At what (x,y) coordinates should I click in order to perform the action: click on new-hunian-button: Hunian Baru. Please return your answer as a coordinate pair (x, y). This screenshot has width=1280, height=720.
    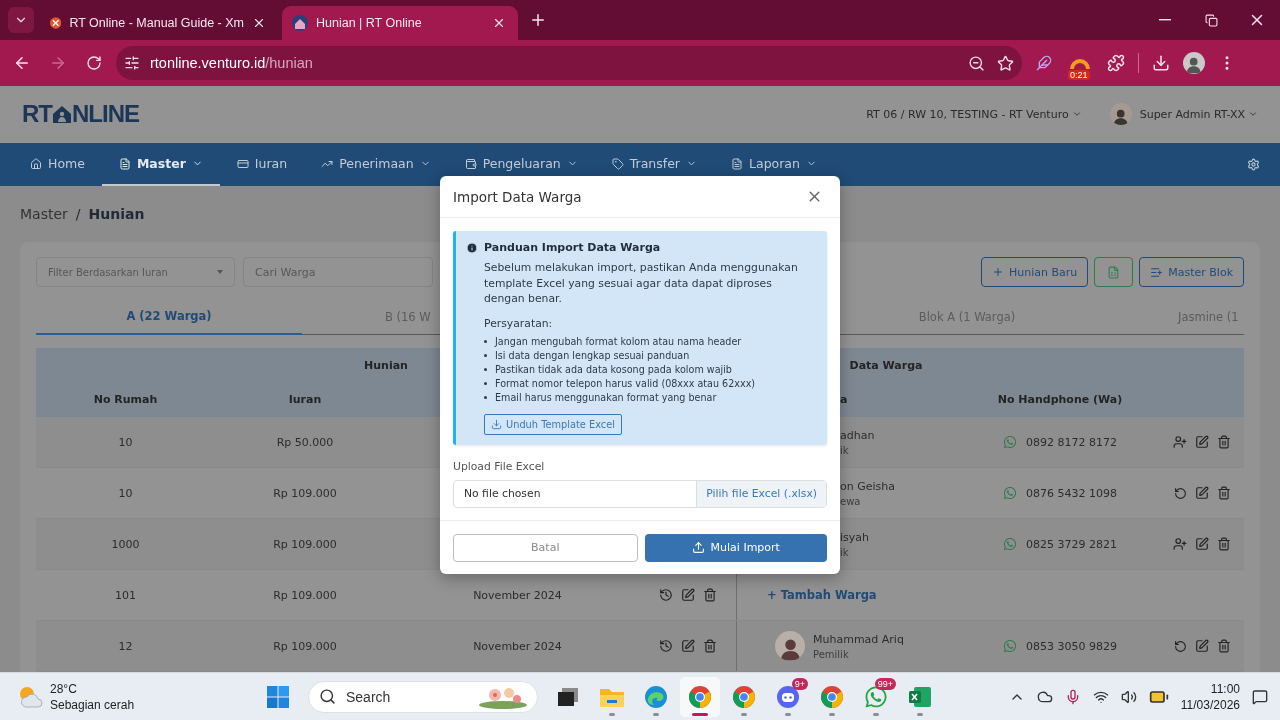
    Looking at the image, I should click on (1034, 272).